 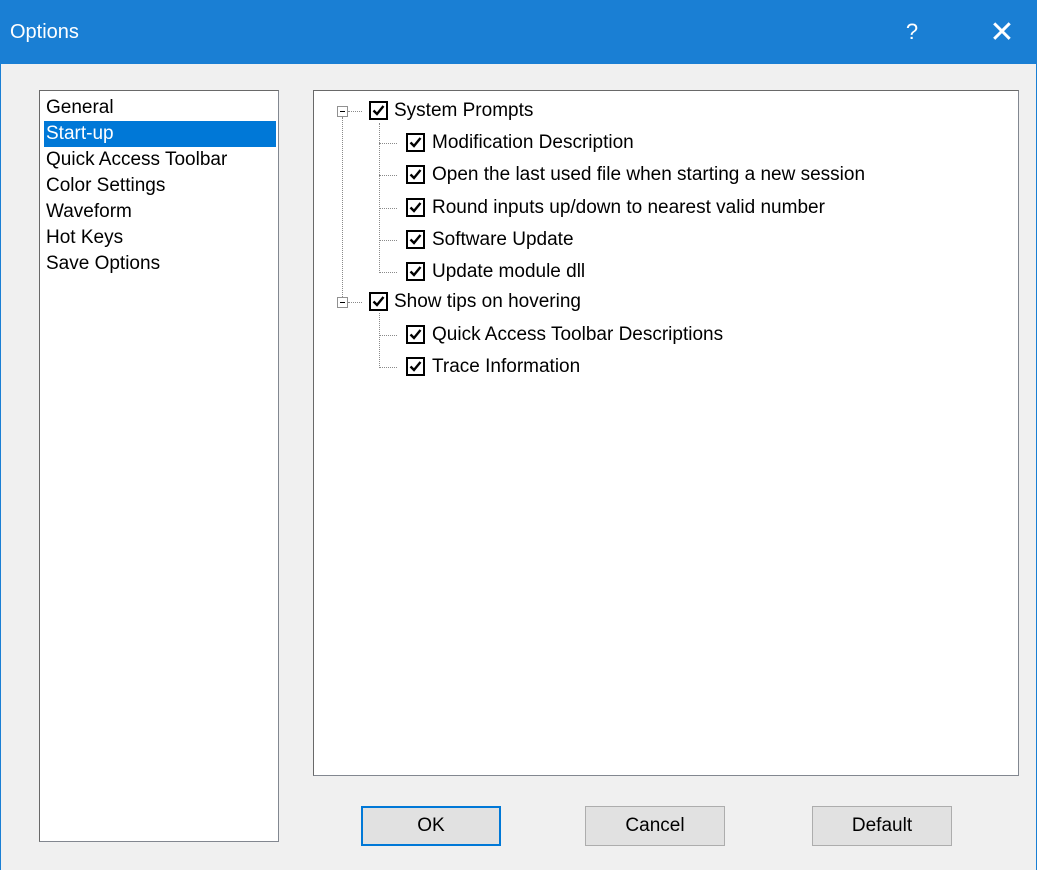 I want to click on checkbox-open-last-used-file, so click(x=415, y=174).